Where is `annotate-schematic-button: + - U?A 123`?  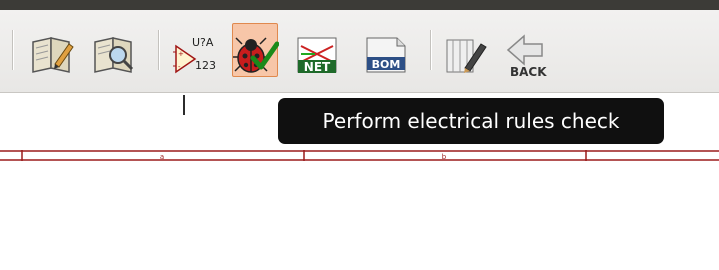
annotate-schematic-button: + - U?A 123 is located at coordinates (195, 50).